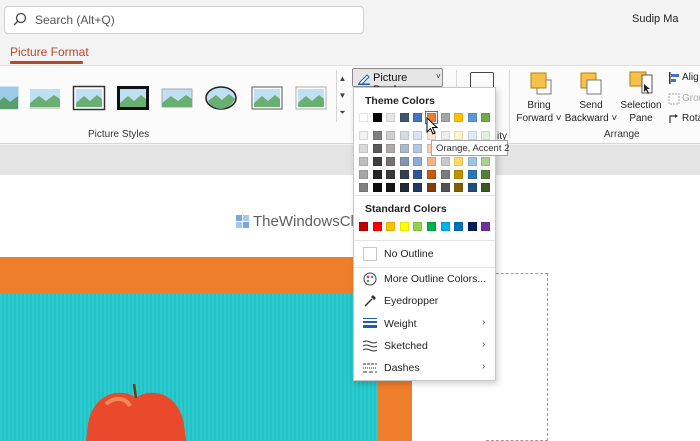 This screenshot has width=700, height=441. Describe the element at coordinates (184, 20) in the screenshot. I see `search-box: Search (Alt+Q)` at that location.